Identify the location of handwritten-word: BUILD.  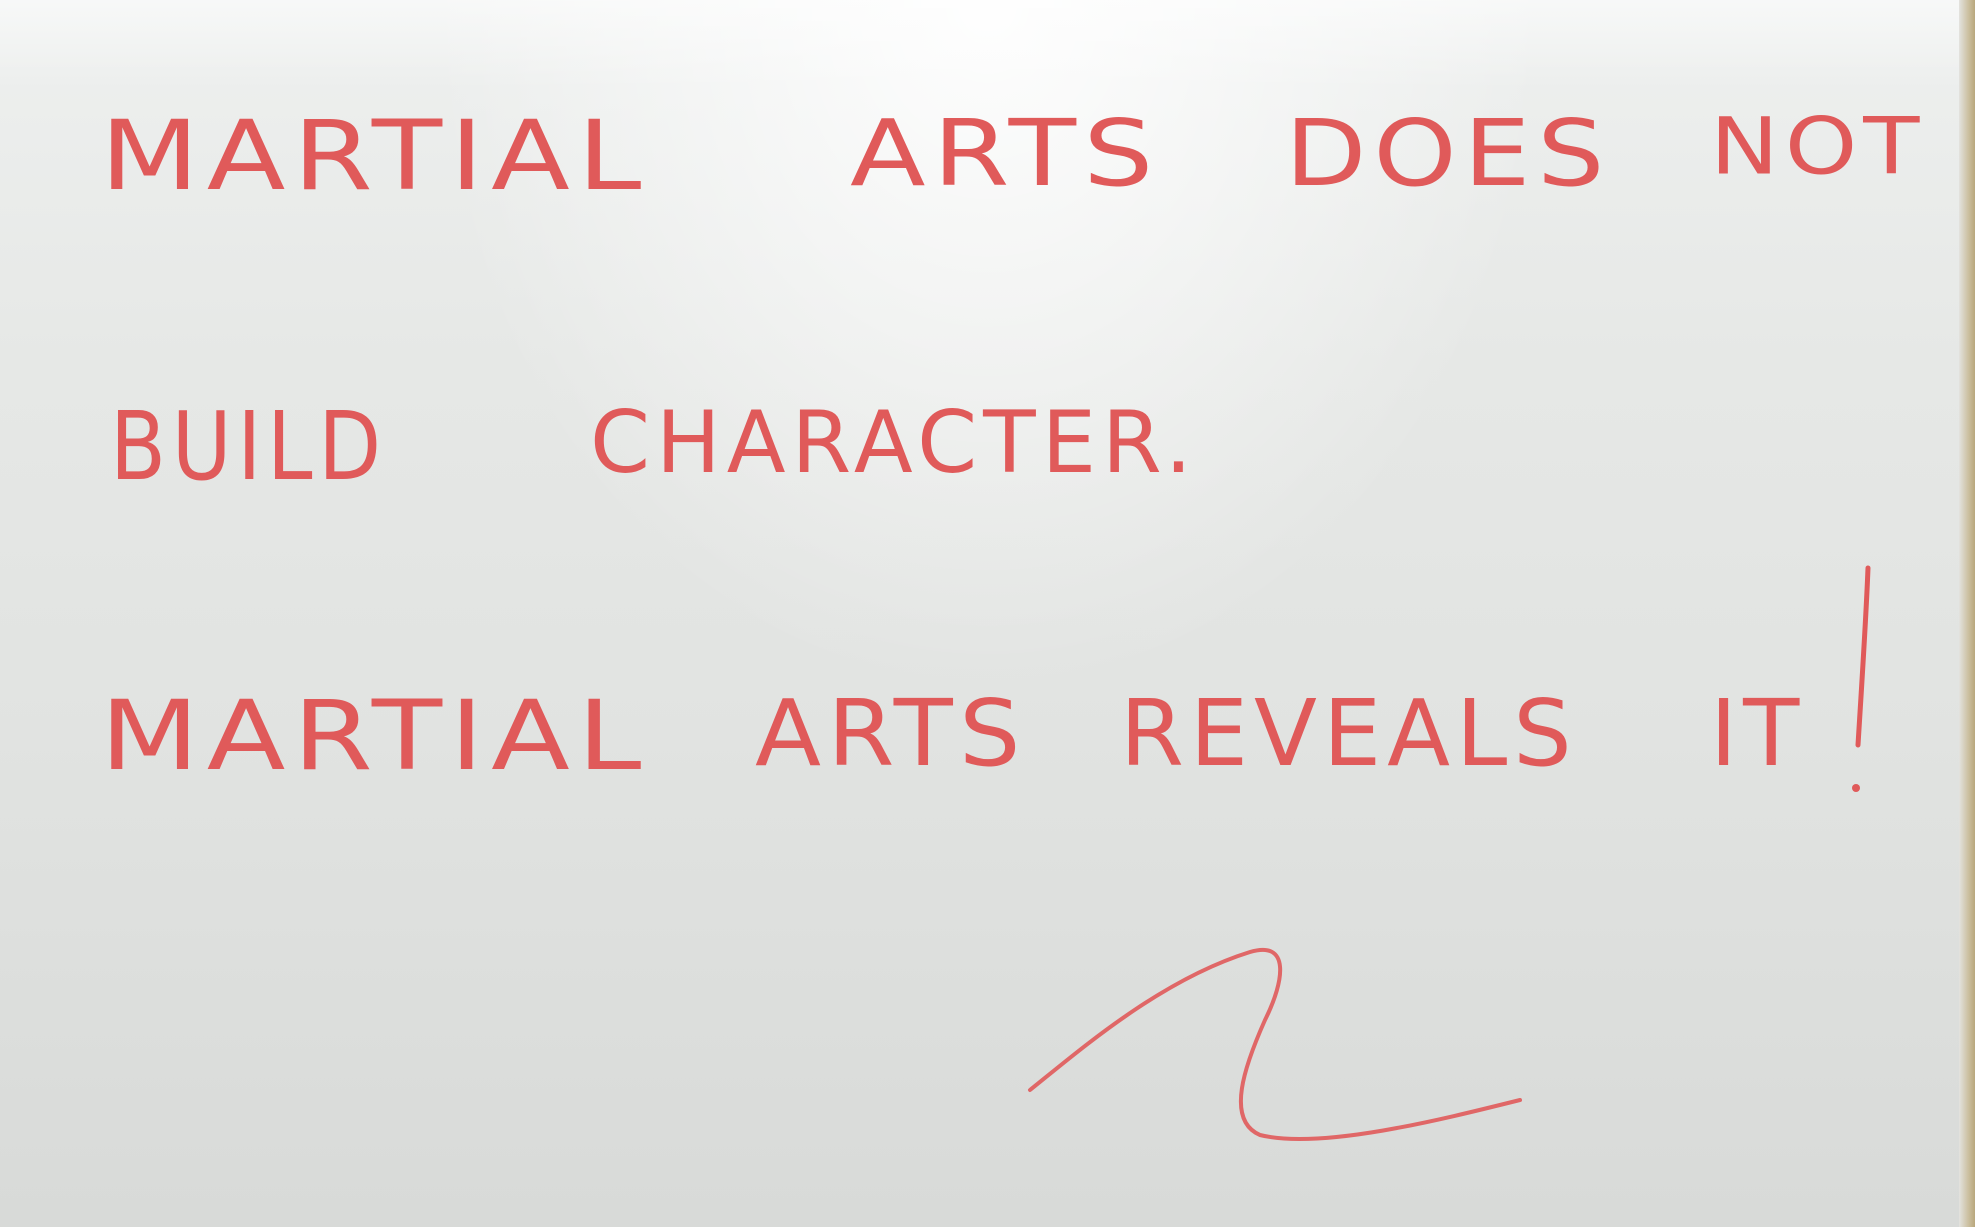
(248, 447).